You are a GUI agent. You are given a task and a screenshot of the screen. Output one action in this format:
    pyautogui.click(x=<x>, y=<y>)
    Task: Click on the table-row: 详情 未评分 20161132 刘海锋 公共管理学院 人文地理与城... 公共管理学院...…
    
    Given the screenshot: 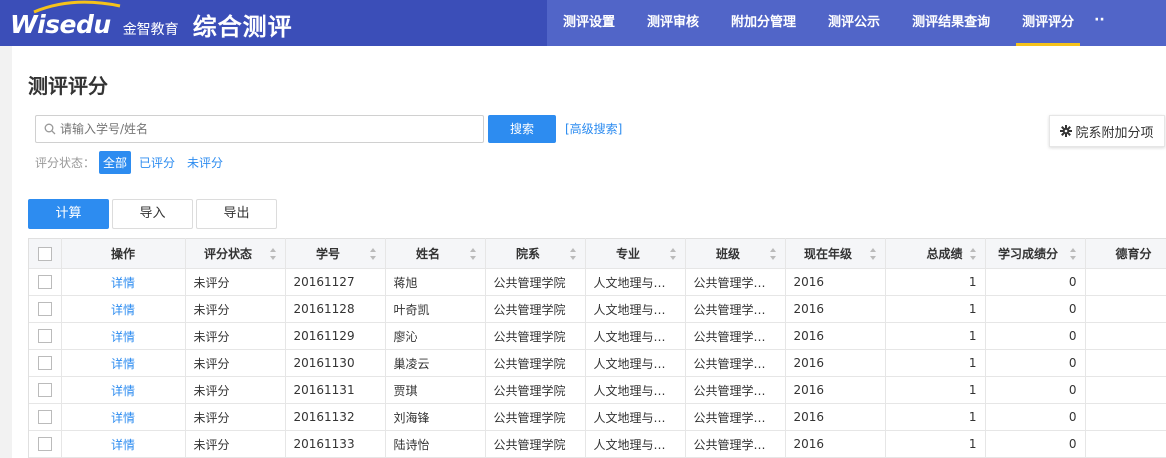 What is the action you would take?
    pyautogui.click(x=597, y=417)
    